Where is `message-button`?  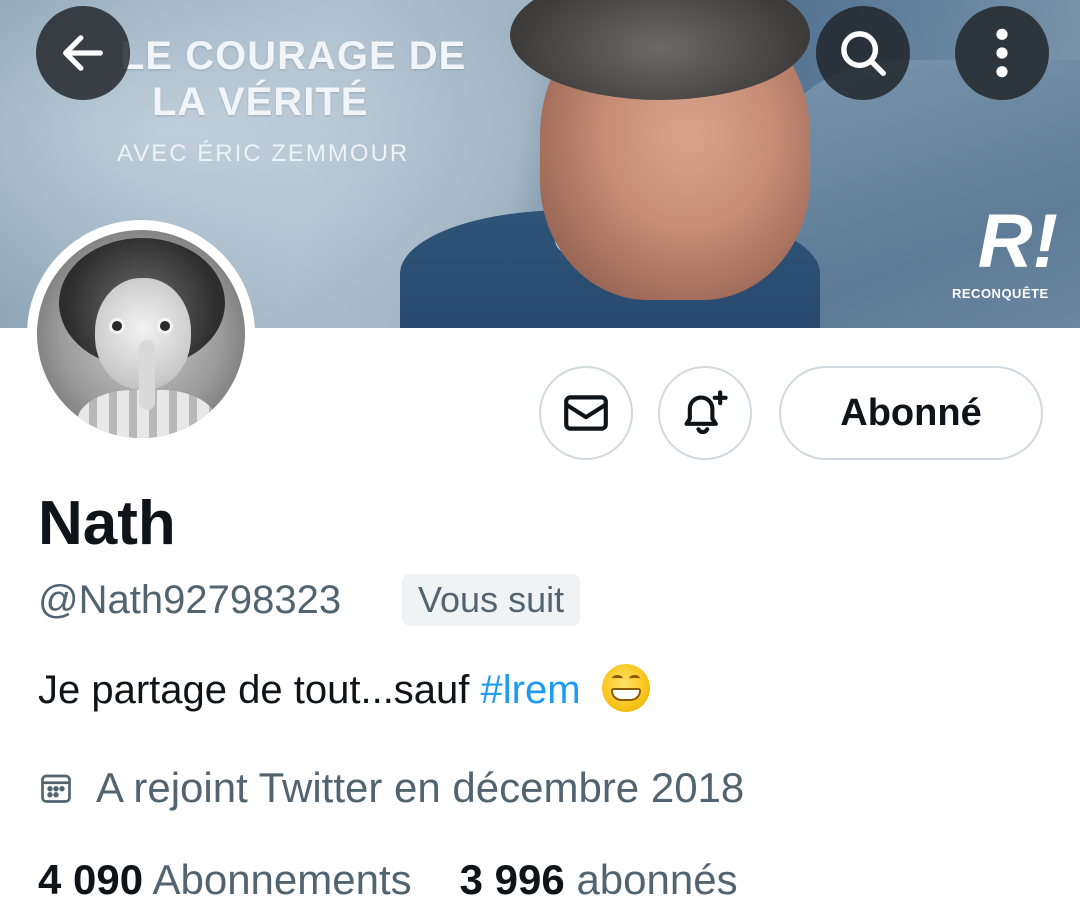 message-button is located at coordinates (586, 413).